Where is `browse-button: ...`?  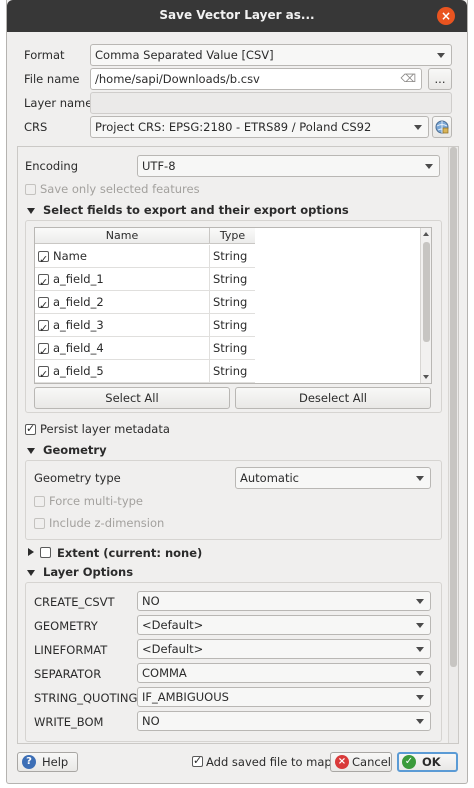
browse-button: ... is located at coordinates (440, 79).